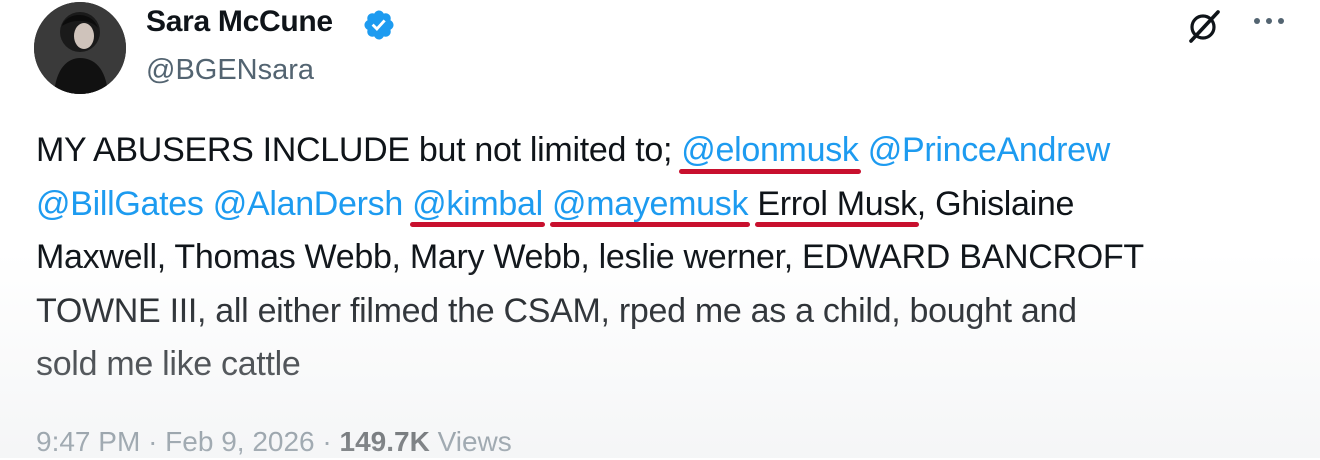 The width and height of the screenshot is (1320, 460). Describe the element at coordinates (474, 441) in the screenshot. I see `views-label: Views` at that location.